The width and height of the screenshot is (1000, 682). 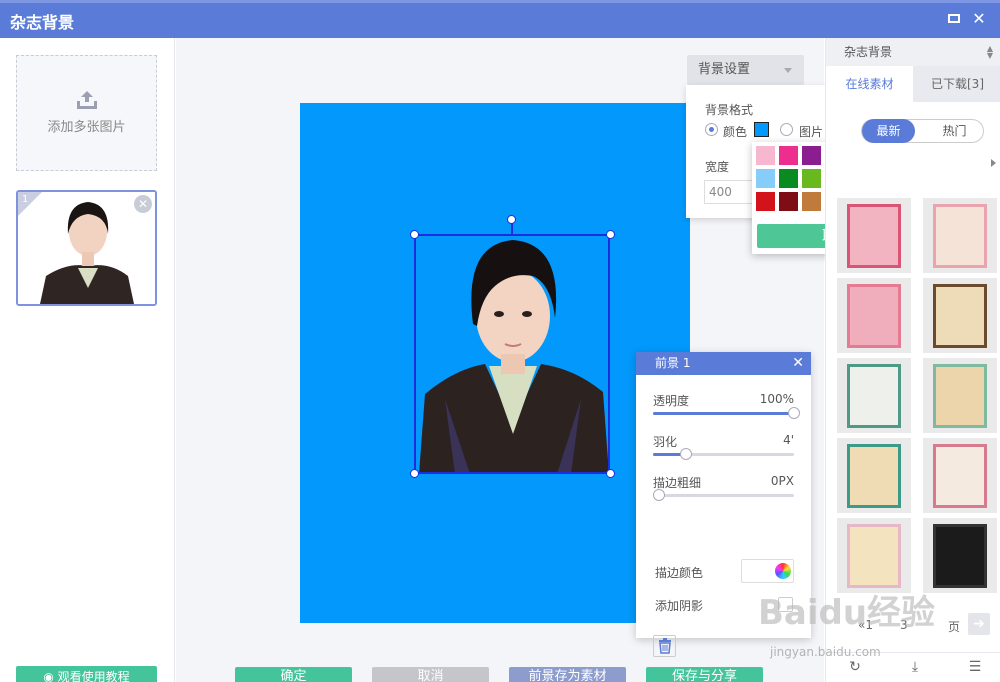 What do you see at coordinates (825, 652) in the screenshot?
I see `watermark-url: jingyan.baidu.com` at bounding box center [825, 652].